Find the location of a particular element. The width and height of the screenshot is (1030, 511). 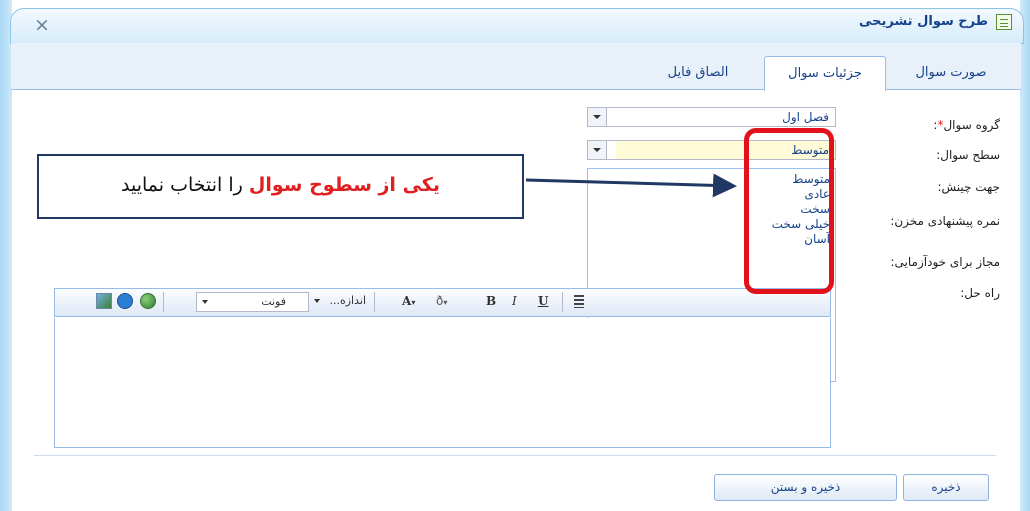

font-select: فونت is located at coordinates (252, 302).